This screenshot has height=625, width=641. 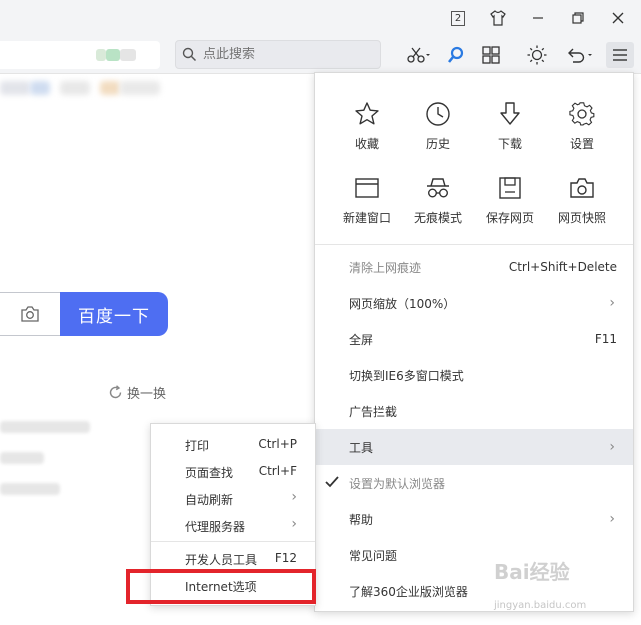 I want to click on menu-snapshot: 网页快照, so click(x=582, y=199).